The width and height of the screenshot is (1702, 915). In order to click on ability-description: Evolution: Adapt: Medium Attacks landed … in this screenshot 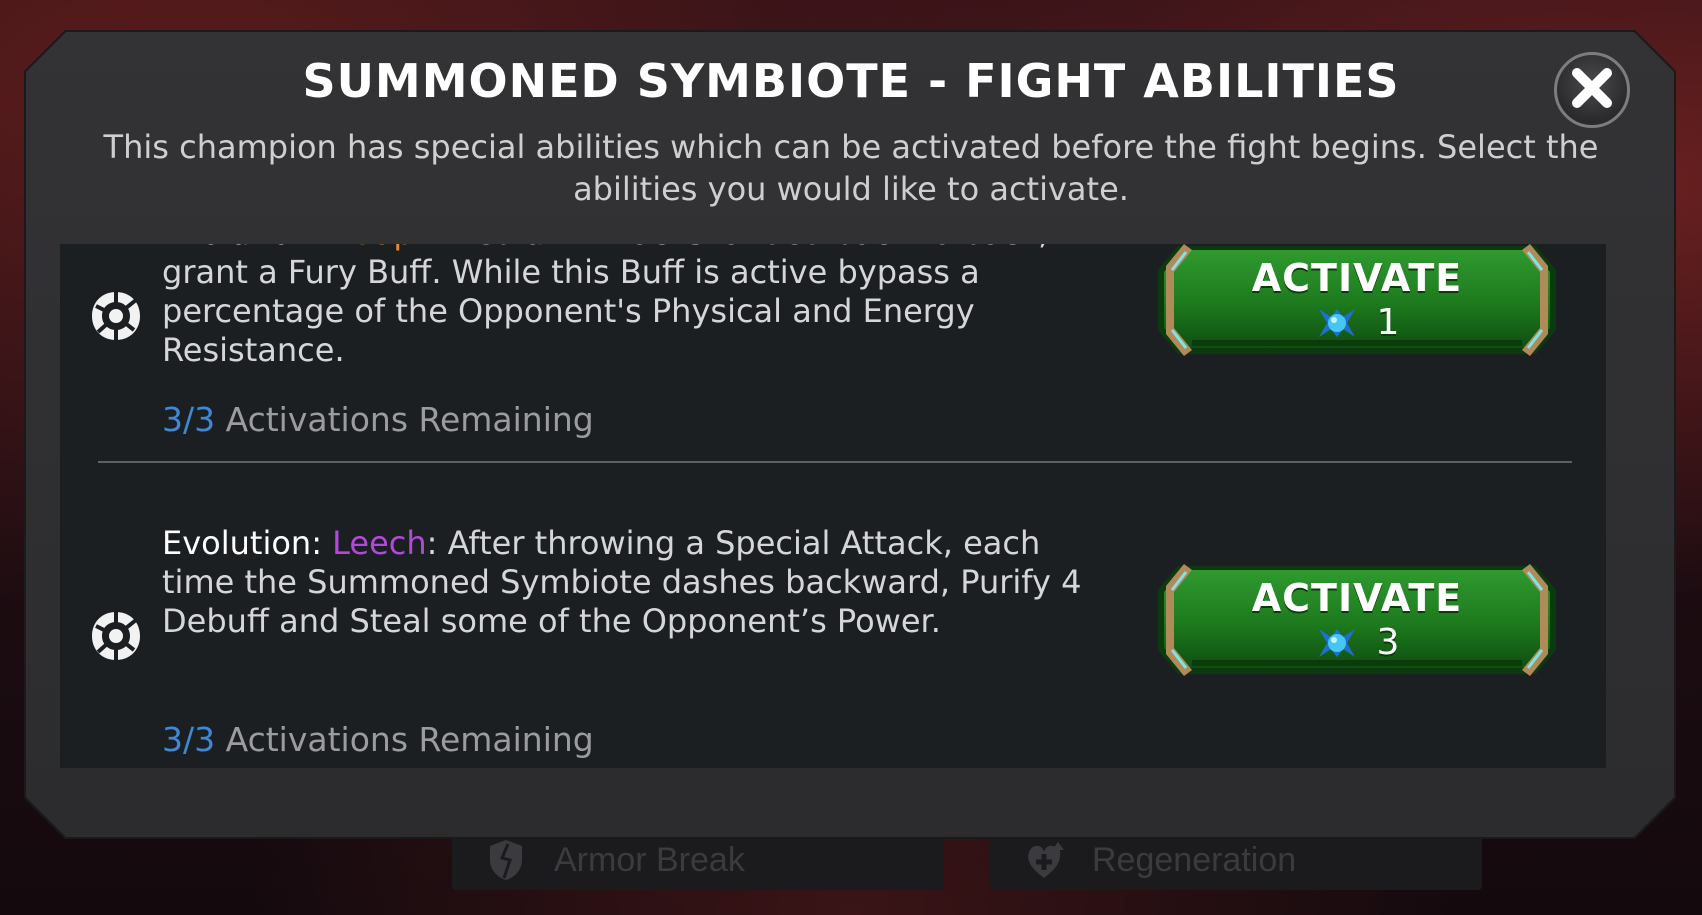, I will do `click(642, 307)`.